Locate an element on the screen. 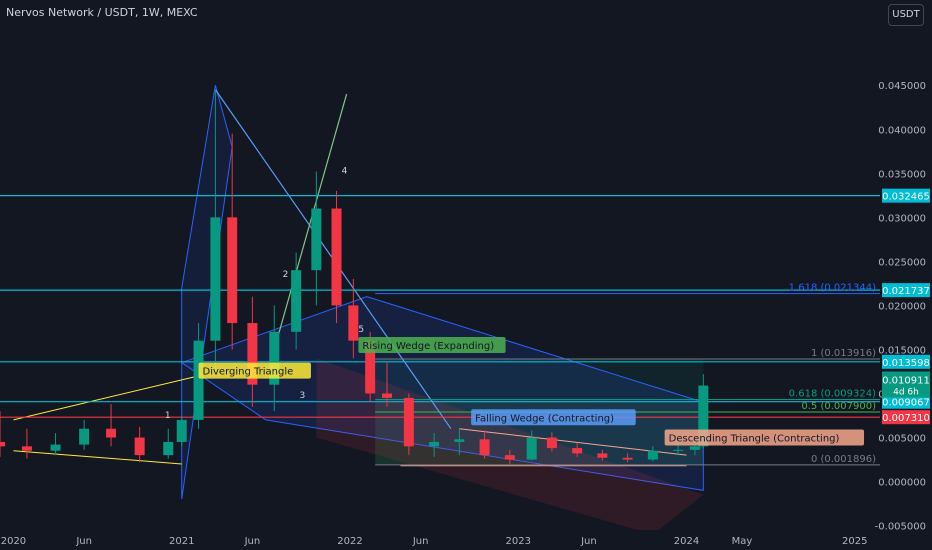 The width and height of the screenshot is (932, 550). level-tag-text: 0.013598 is located at coordinates (906, 363).